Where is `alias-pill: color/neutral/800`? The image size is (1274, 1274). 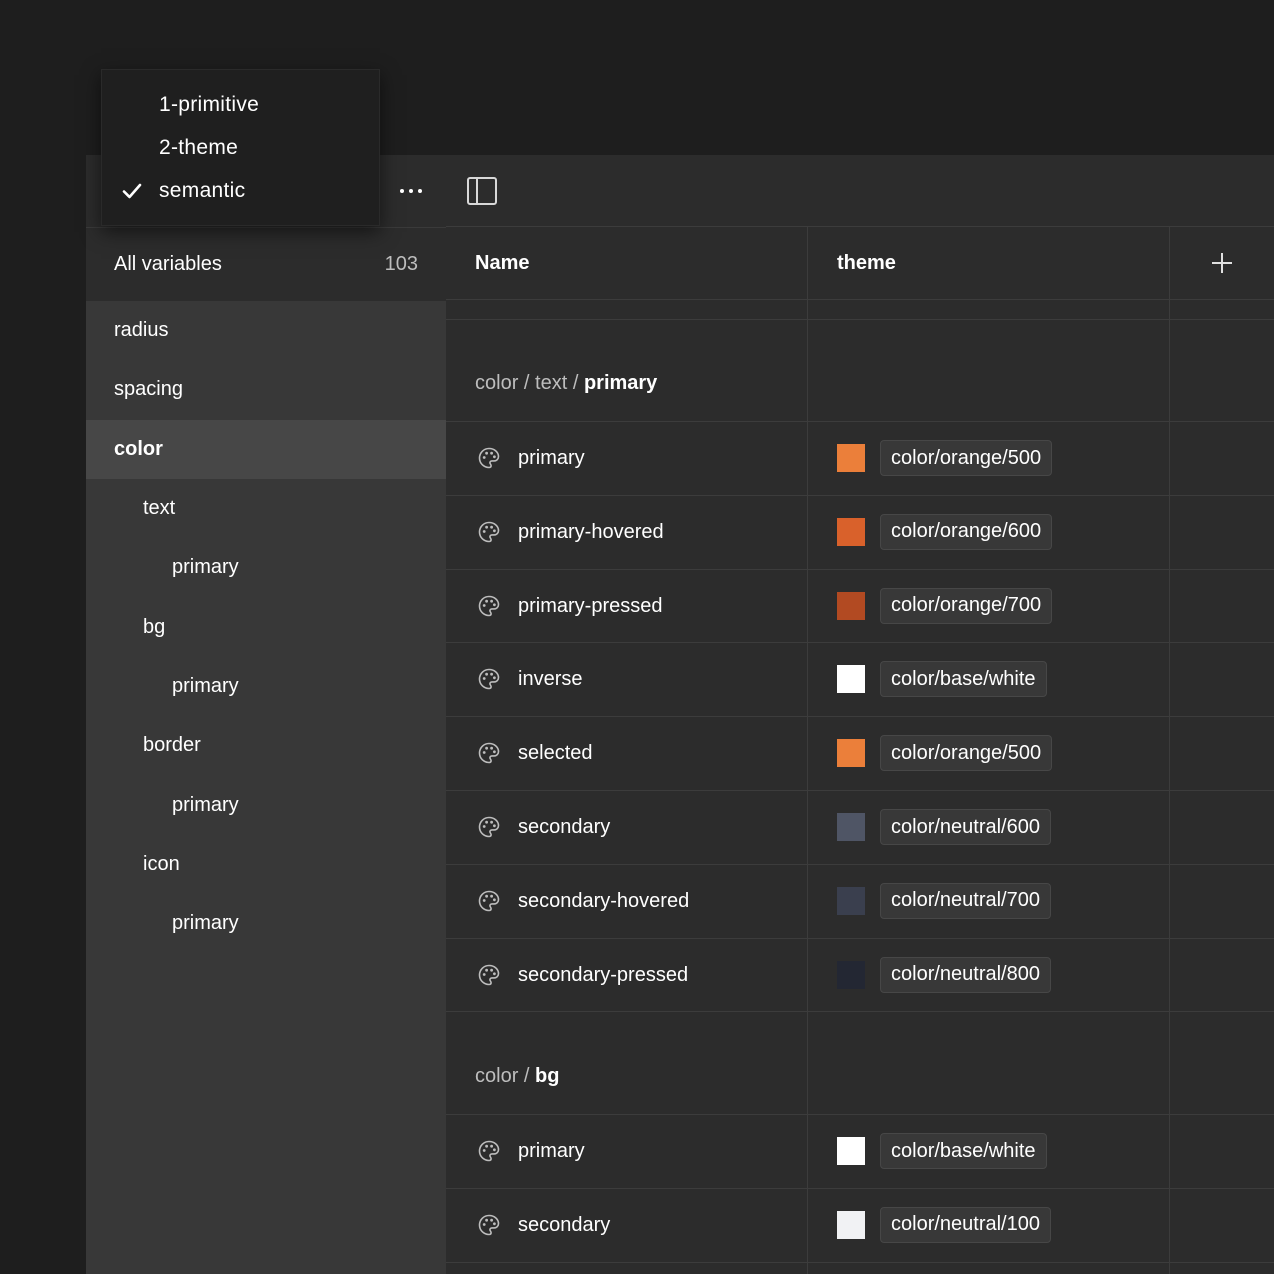 alias-pill: color/neutral/800 is located at coordinates (965, 974).